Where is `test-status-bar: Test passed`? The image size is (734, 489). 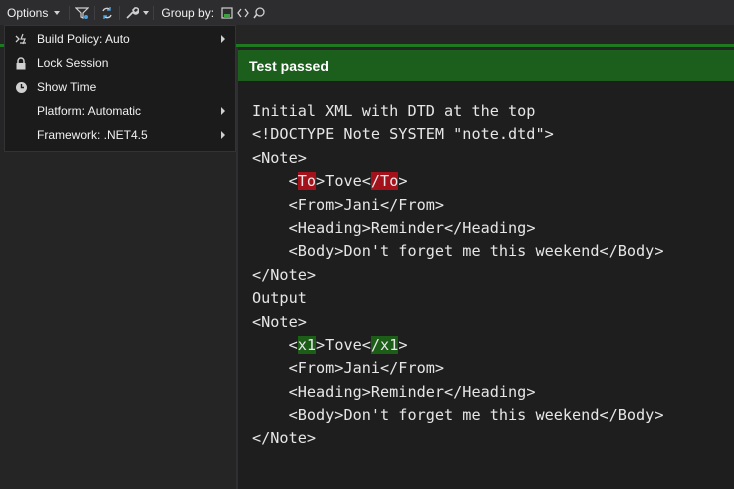
test-status-bar: Test passed is located at coordinates (486, 65).